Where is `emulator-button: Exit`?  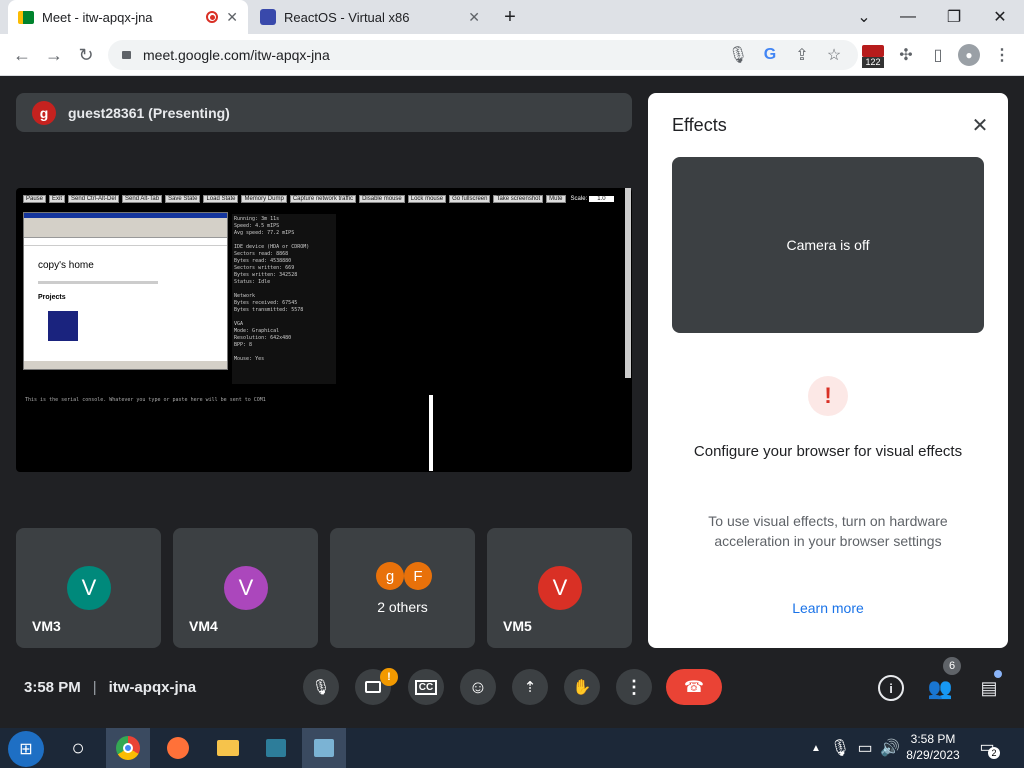
emulator-button: Exit is located at coordinates (57, 199).